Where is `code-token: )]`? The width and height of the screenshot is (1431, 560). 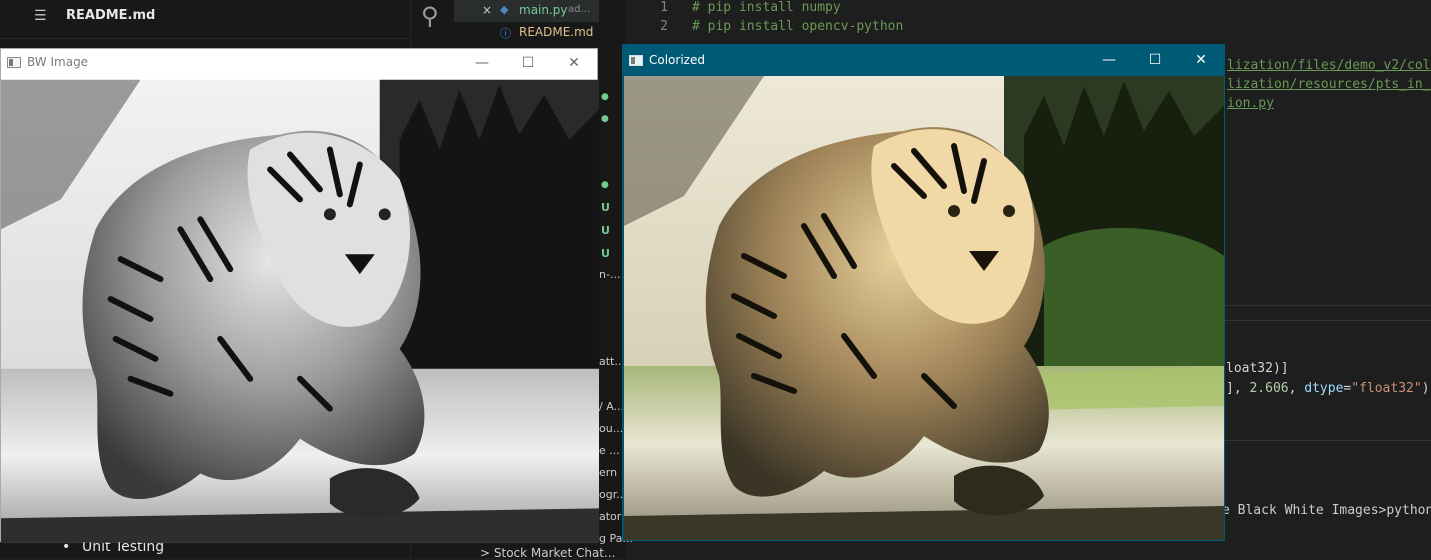 code-token: )] is located at coordinates (1426, 388).